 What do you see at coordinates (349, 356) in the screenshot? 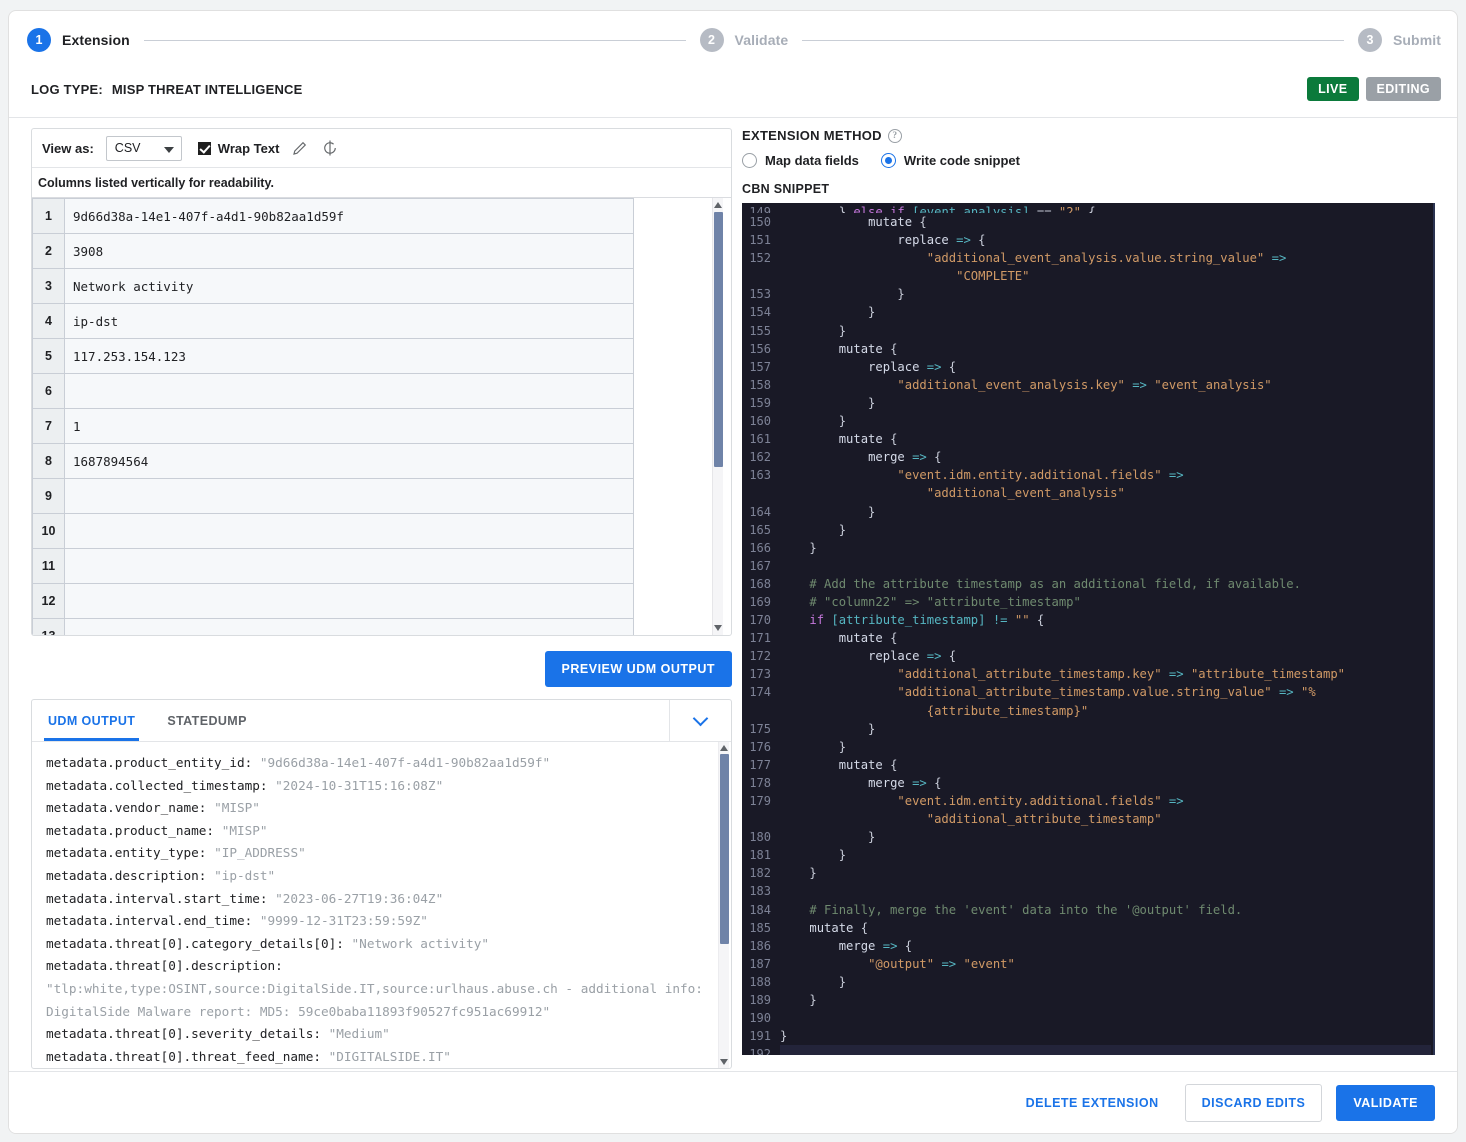
I see `row-value: 117.253.154.123` at bounding box center [349, 356].